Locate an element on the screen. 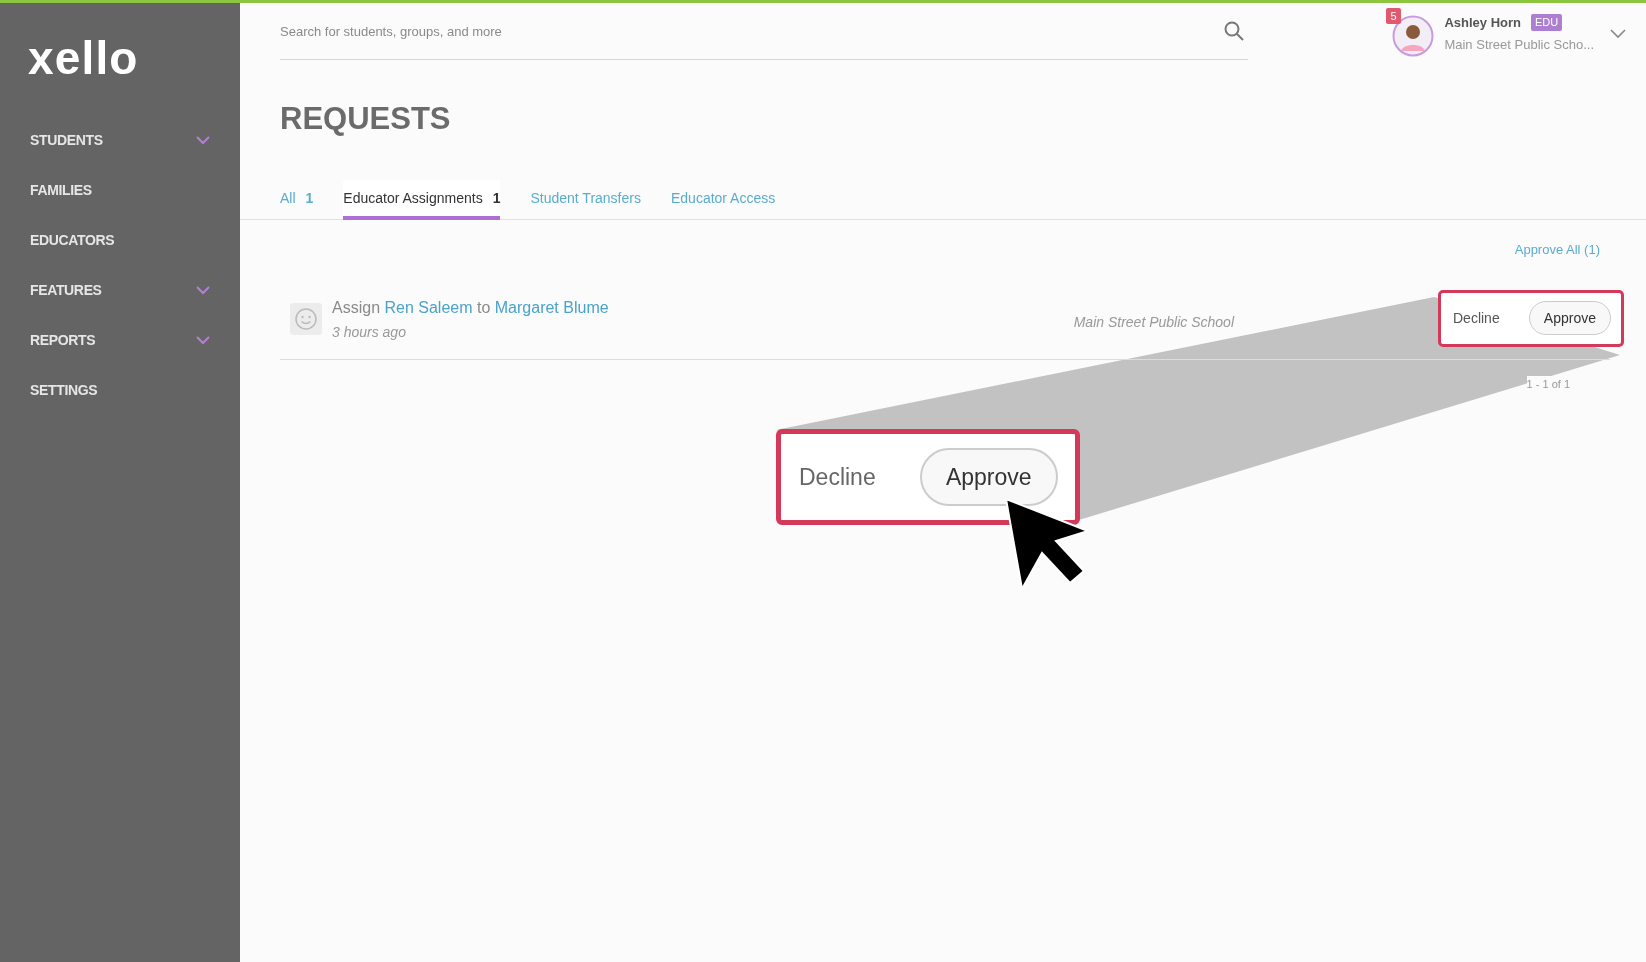 This screenshot has width=1646, height=962. search-field: Search for students, groups, and more is located at coordinates (752, 32).